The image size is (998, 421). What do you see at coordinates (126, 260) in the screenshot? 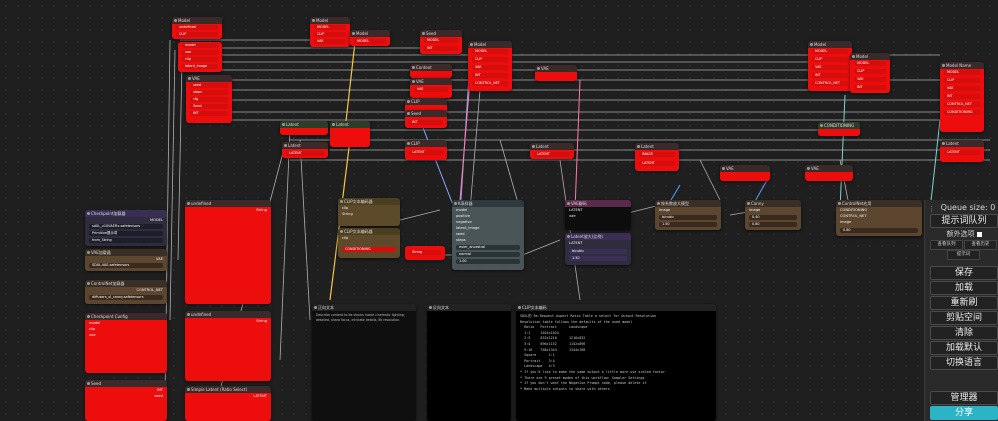
I see `vae-loader-node: VAE加载器 VAE SDXL-VAE.safetensors` at bounding box center [126, 260].